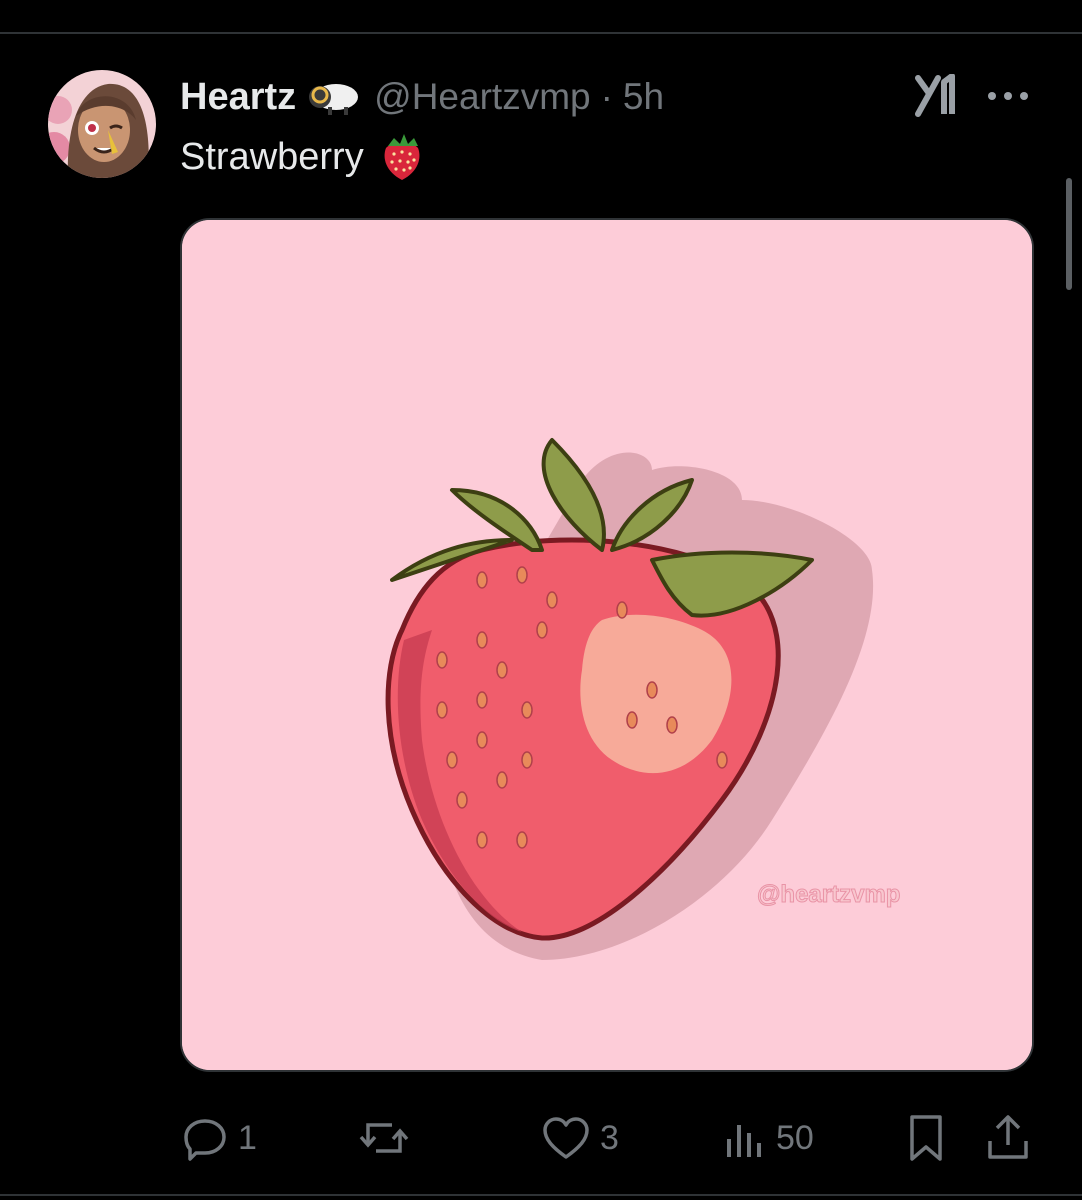  I want to click on repost-icon, so click(384, 1138).